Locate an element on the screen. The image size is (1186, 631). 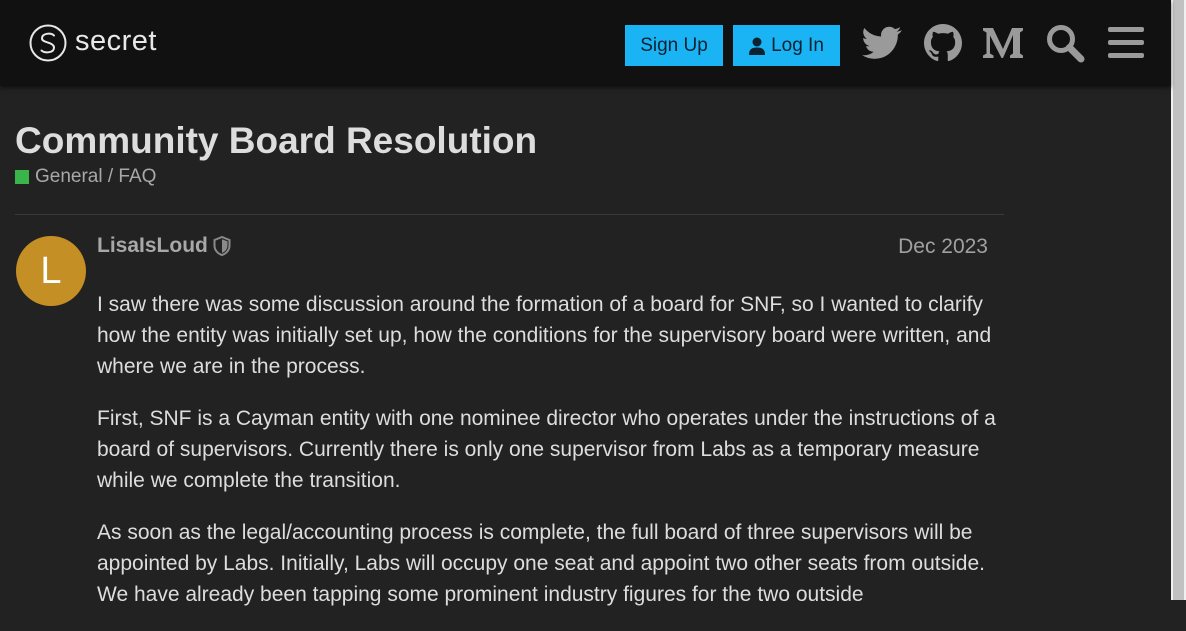
medium-icon is located at coordinates (1003, 43).